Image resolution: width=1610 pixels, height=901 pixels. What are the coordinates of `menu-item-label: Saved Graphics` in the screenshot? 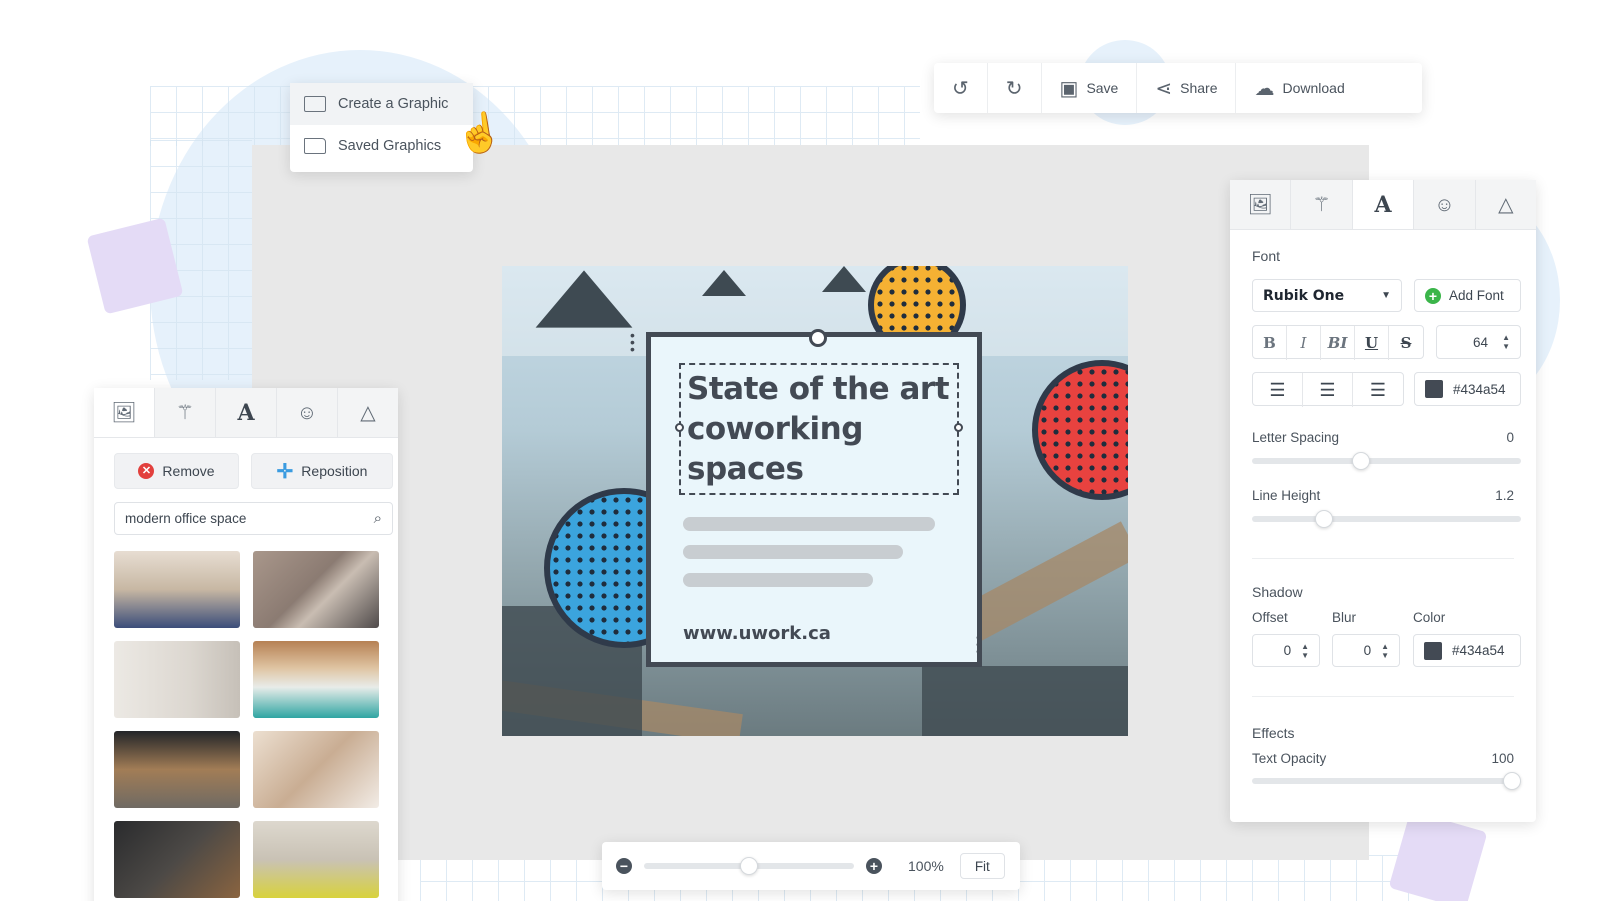 It's located at (390, 146).